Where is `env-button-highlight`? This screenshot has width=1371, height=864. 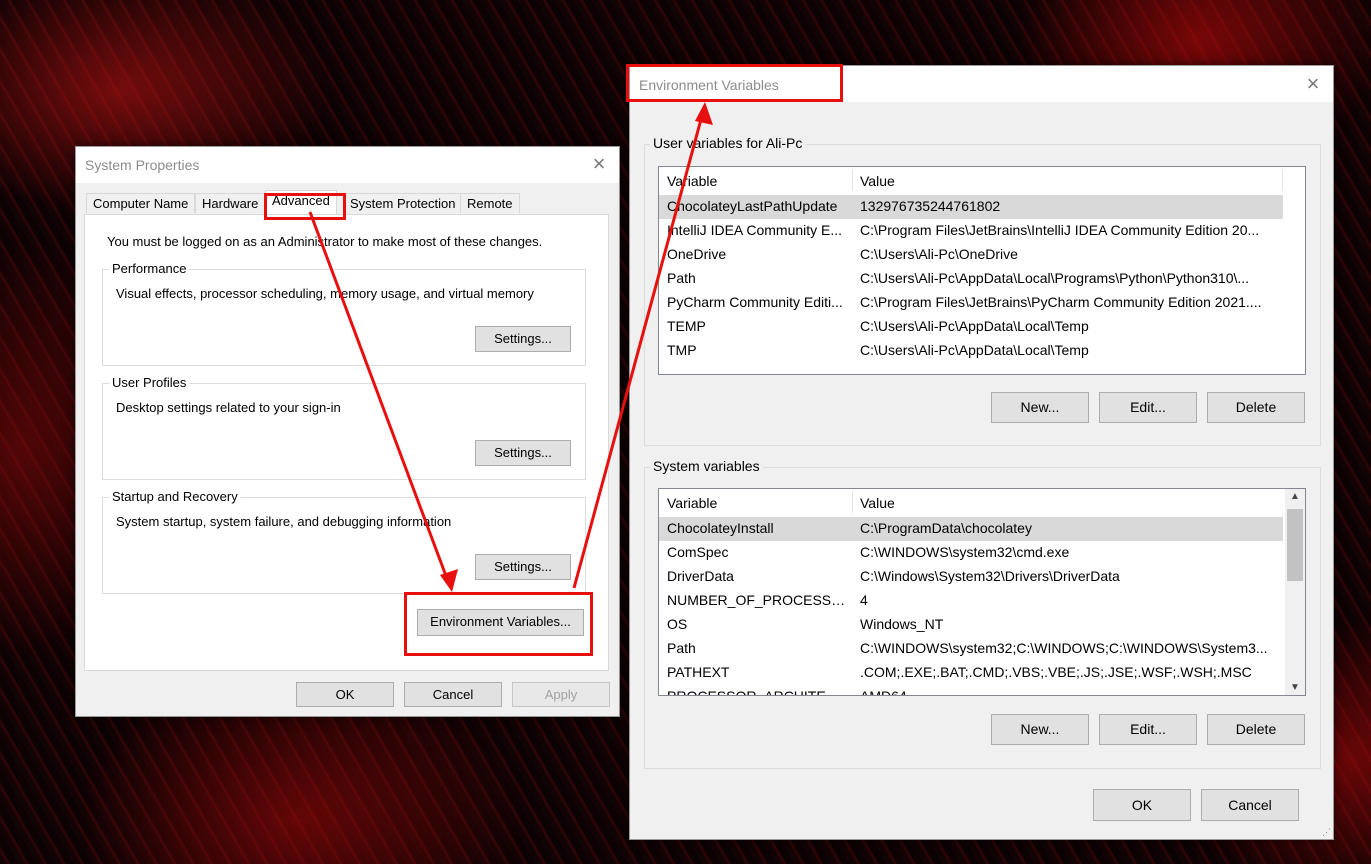 env-button-highlight is located at coordinates (498, 624).